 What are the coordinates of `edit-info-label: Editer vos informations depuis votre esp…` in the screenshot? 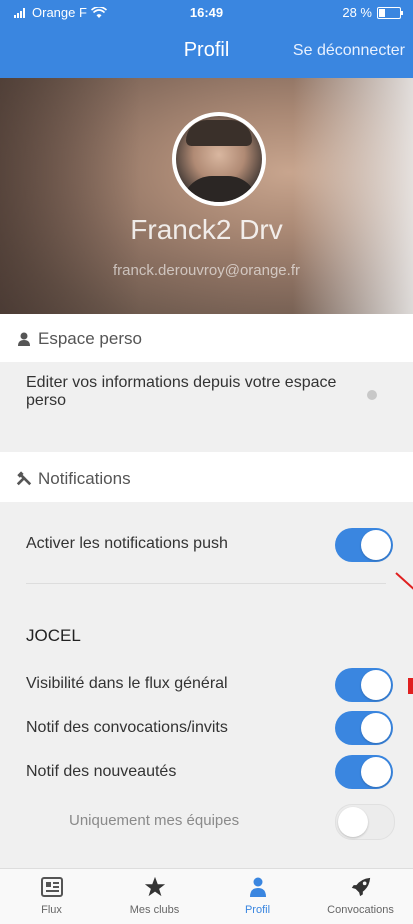 It's located at (191, 392).